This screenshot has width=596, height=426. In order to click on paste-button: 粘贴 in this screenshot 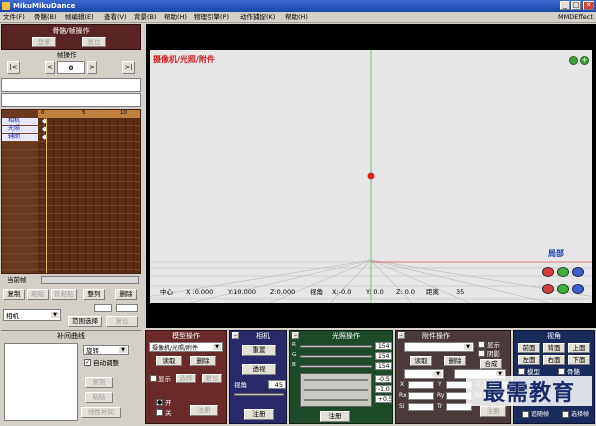, I will do `click(38, 294)`.